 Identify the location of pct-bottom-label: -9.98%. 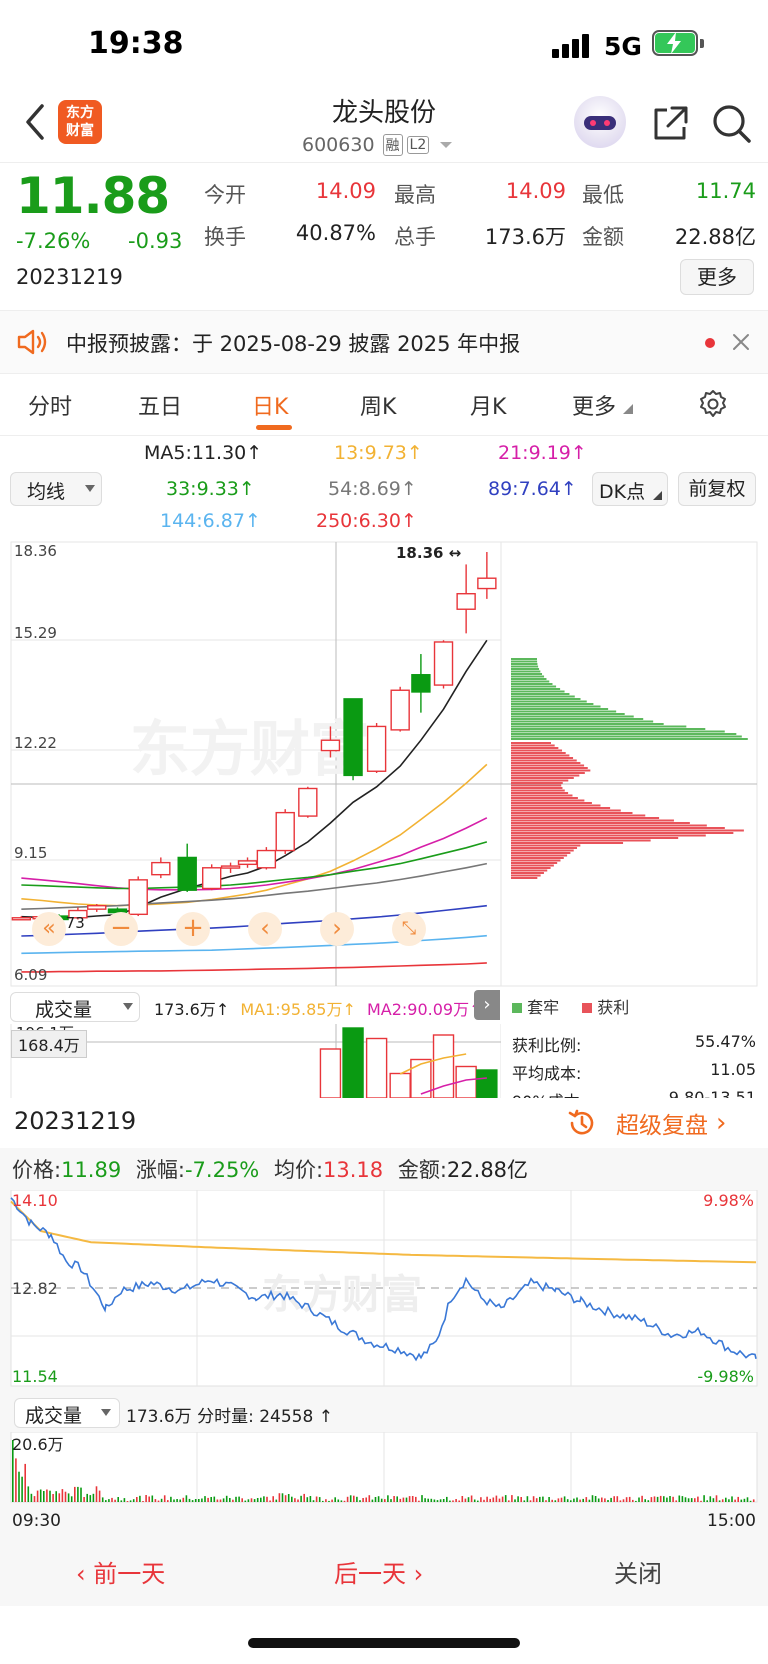
(725, 1376).